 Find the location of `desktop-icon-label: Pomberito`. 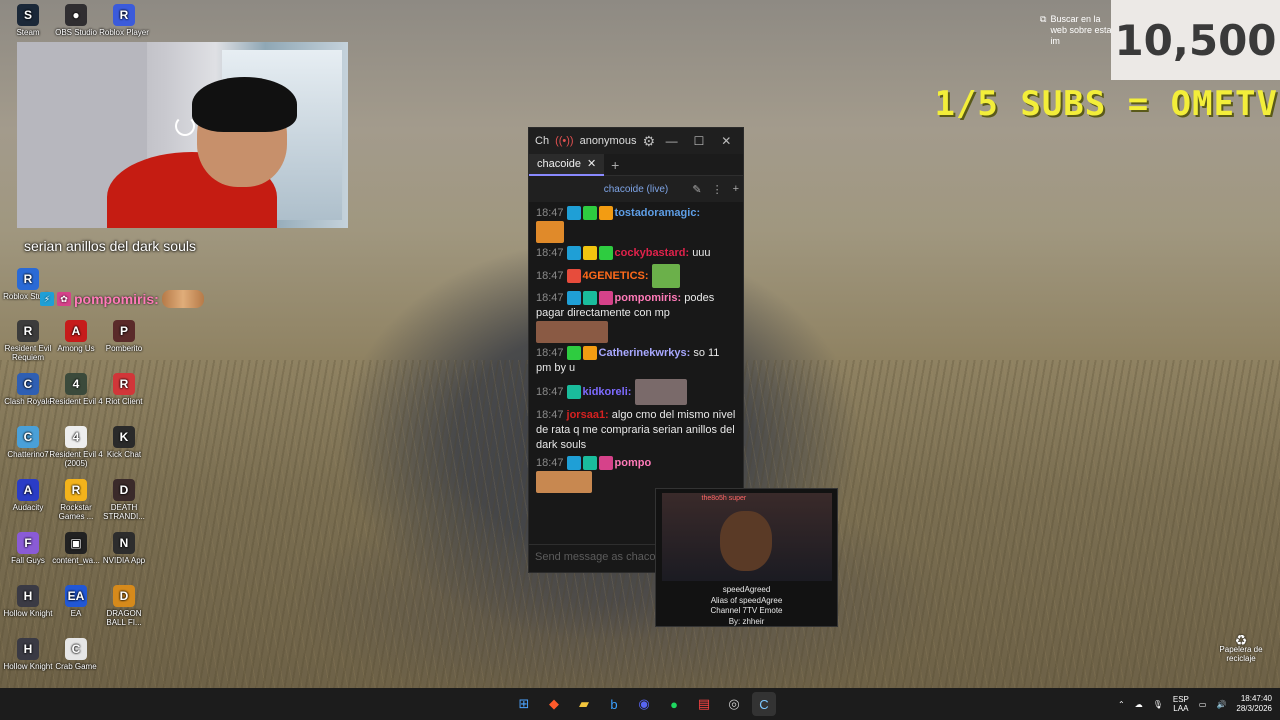

desktop-icon-label: Pomberito is located at coordinates (124, 348).